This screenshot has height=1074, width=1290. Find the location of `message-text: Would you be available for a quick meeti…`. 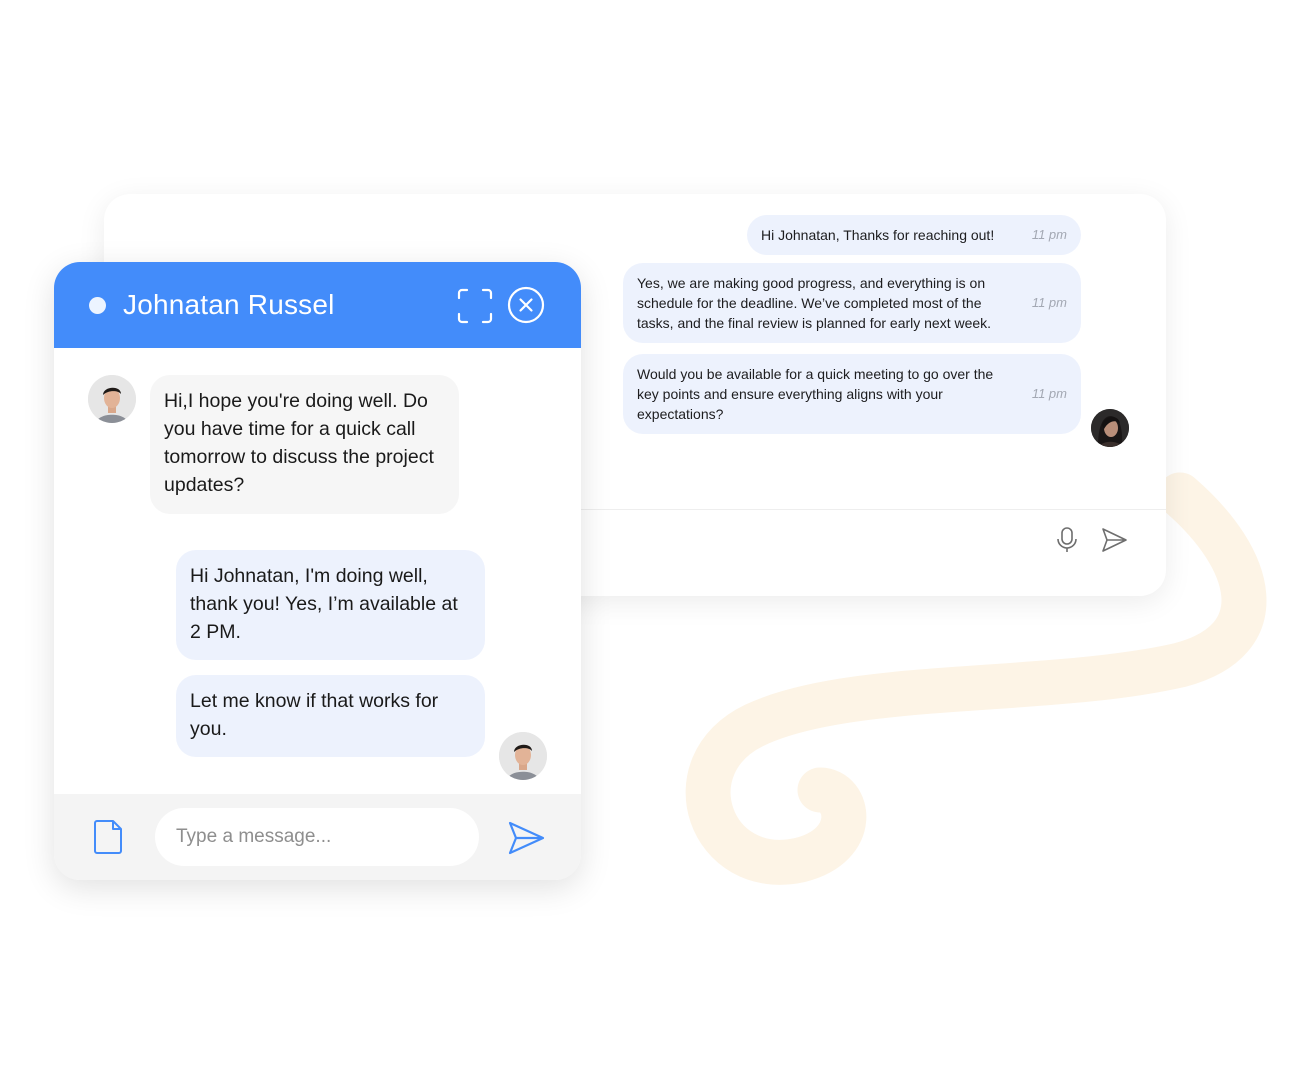

message-text: Would you be available for a quick meeti… is located at coordinates (815, 394).